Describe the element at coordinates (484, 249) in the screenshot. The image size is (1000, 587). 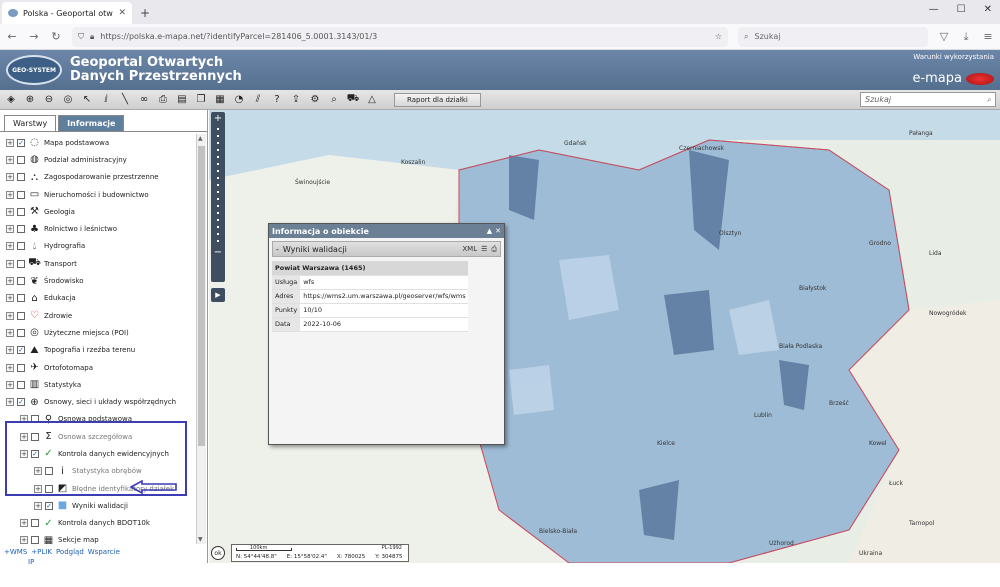
I see `list-icon: ☰` at that location.